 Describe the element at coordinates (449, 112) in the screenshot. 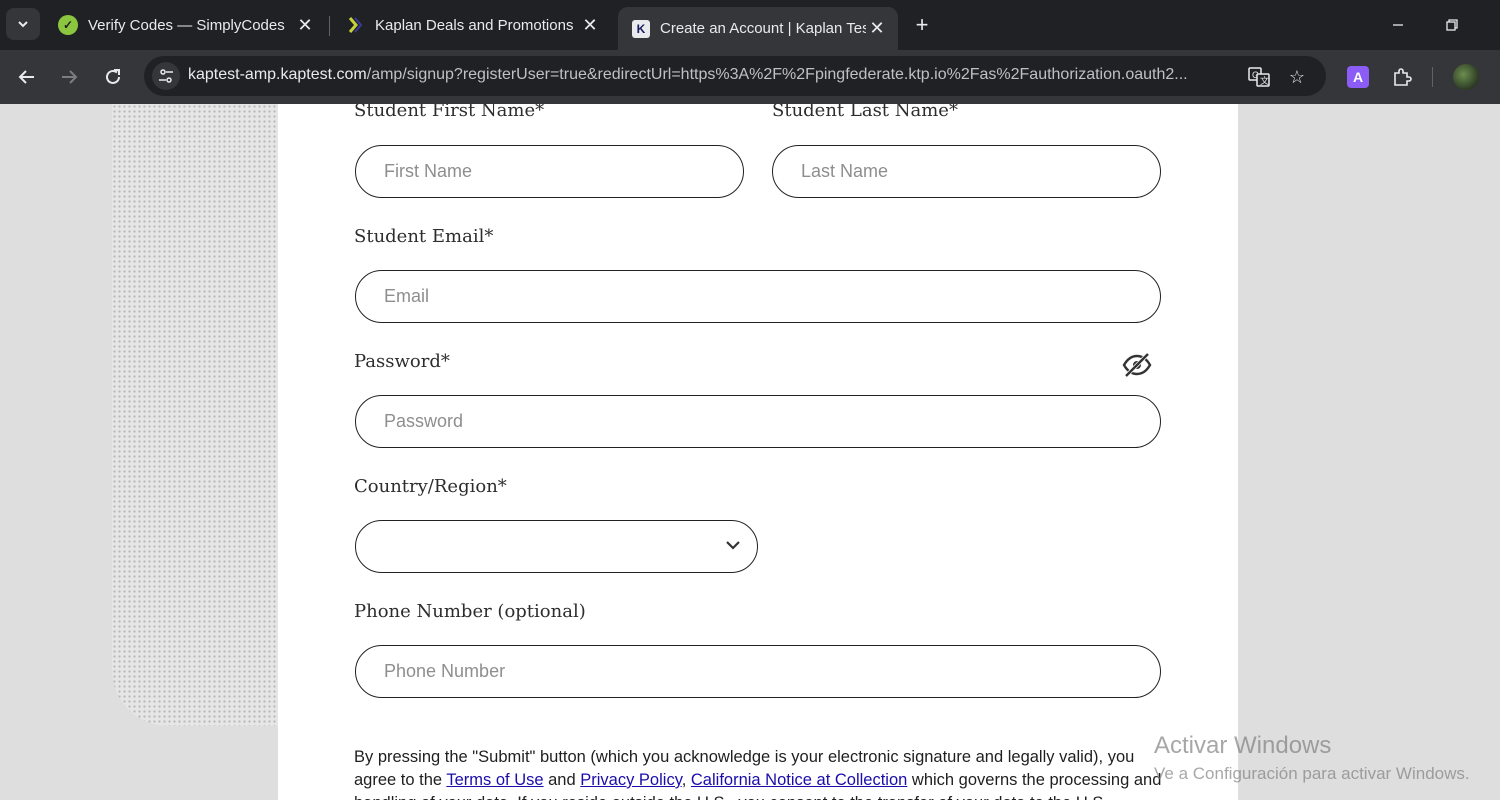

I see `first-name-label: Student First Name*` at that location.